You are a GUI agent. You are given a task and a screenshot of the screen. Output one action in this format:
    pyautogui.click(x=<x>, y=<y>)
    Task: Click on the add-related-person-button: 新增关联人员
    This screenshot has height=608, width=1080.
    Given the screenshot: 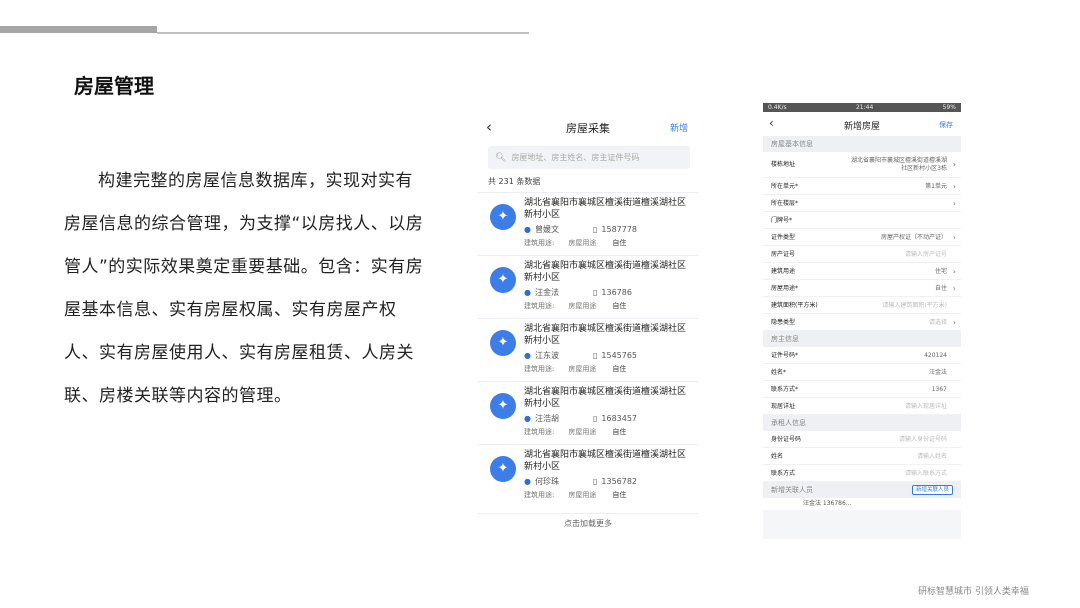 What is the action you would take?
    pyautogui.click(x=932, y=490)
    